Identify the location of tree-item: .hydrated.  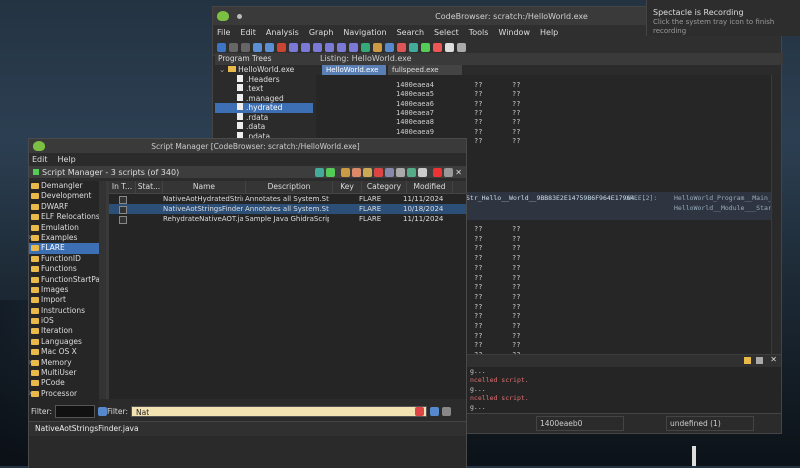
(264, 108).